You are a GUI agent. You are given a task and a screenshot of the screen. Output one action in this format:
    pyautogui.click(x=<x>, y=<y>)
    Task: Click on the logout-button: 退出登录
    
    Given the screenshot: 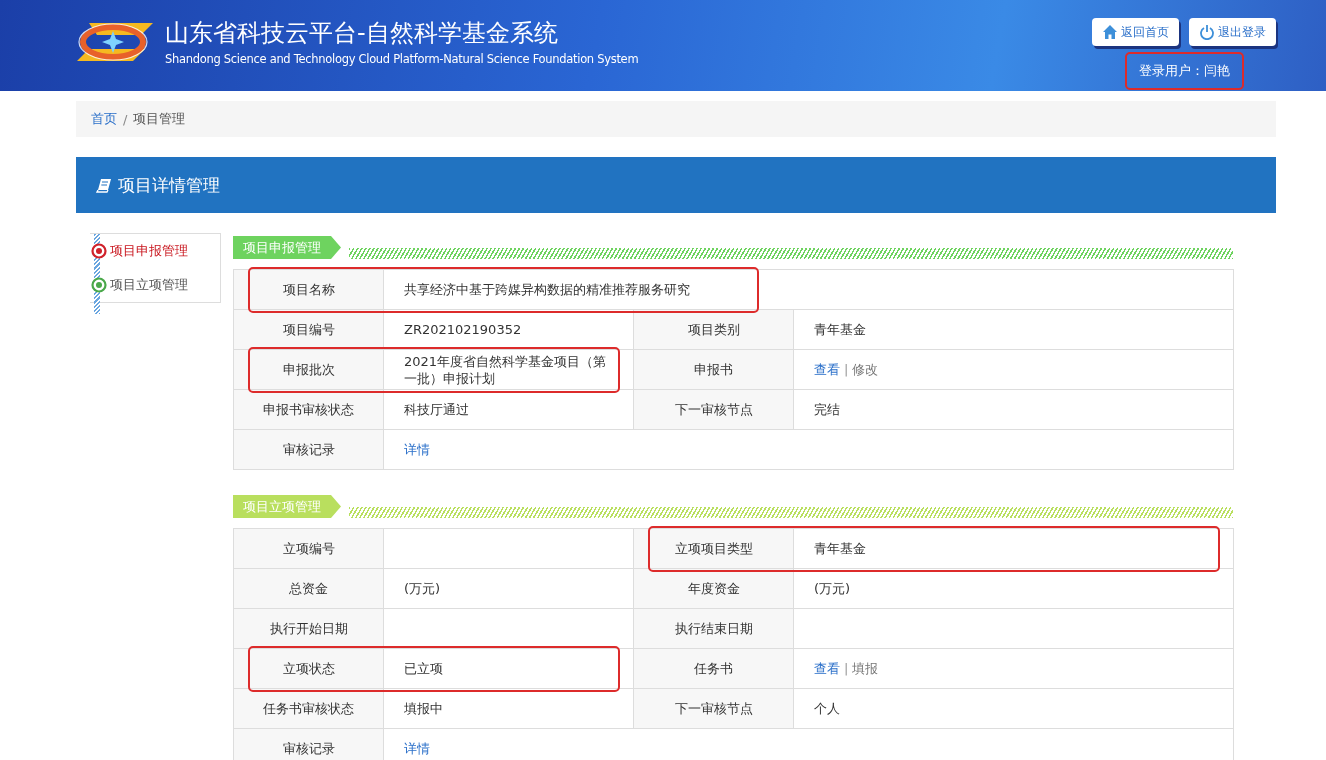 What is the action you would take?
    pyautogui.click(x=1232, y=32)
    